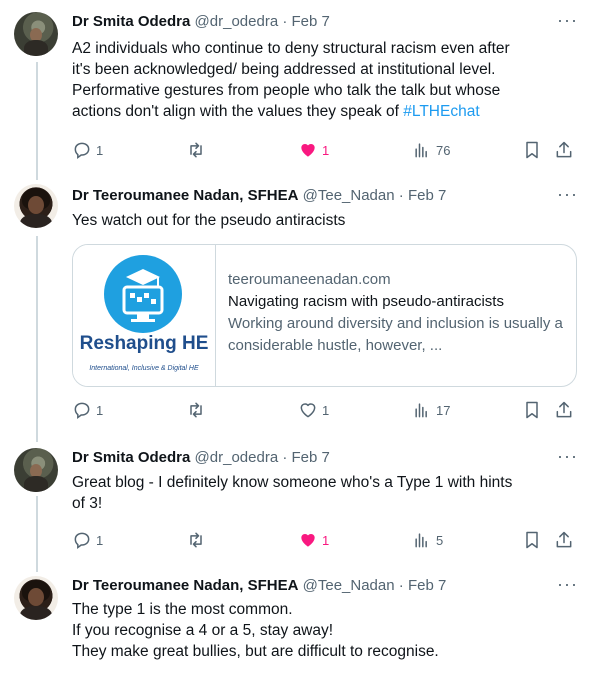  I want to click on heart-icon, so click(308, 410).